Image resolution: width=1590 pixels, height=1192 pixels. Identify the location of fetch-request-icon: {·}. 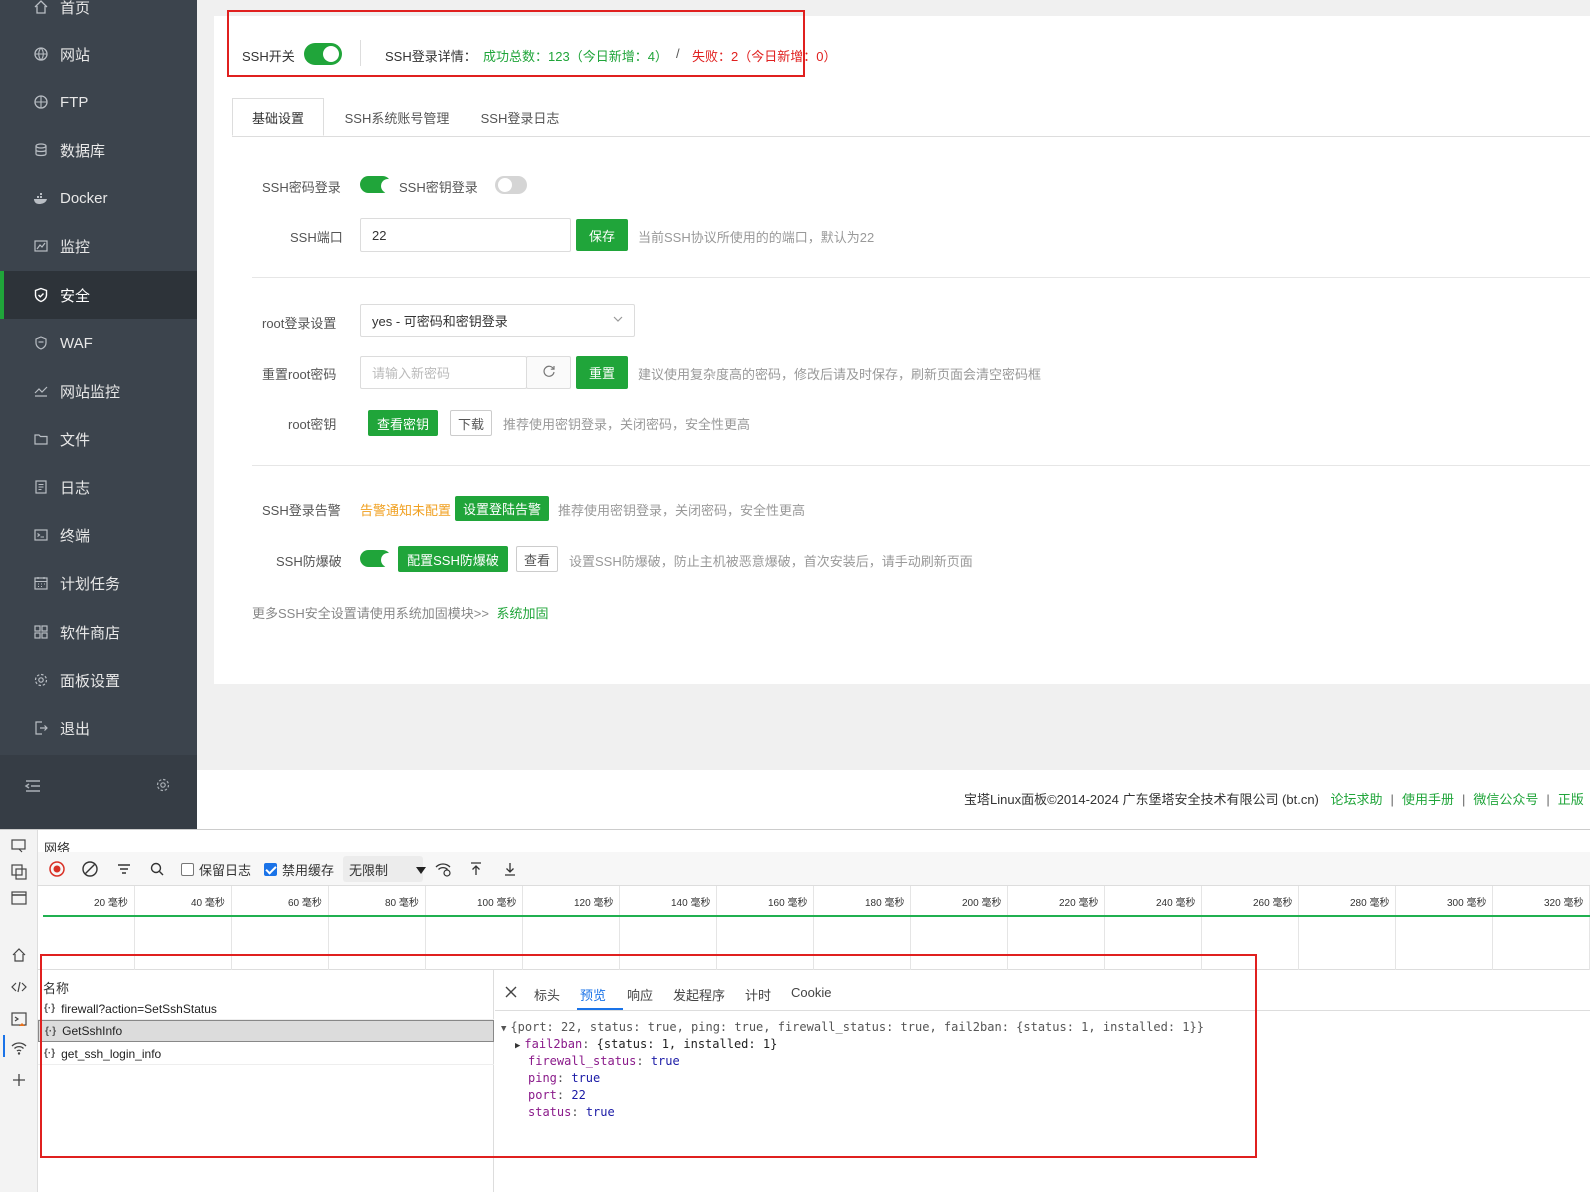
(50, 1053).